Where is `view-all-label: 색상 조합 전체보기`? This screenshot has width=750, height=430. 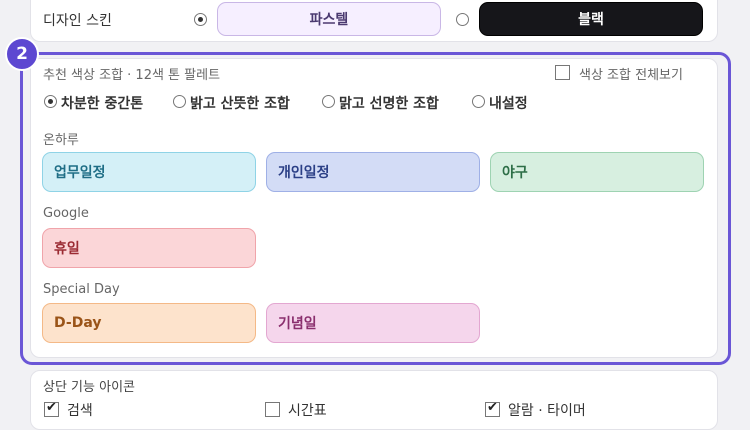 view-all-label: 색상 조합 전체보기 is located at coordinates (631, 73).